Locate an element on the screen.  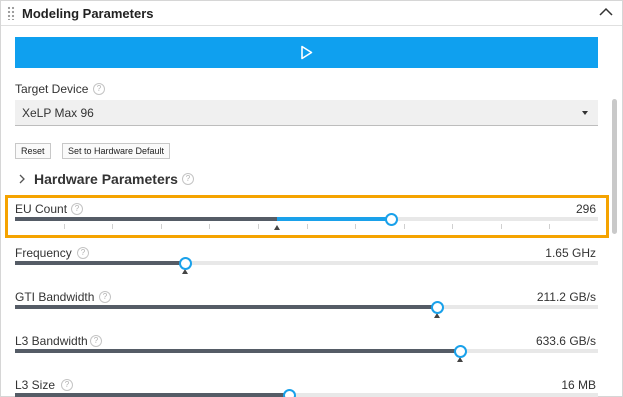
frequency-label: Frequency is located at coordinates (43, 253).